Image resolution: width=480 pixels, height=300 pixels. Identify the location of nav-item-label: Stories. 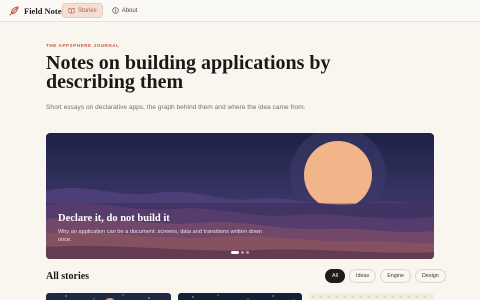
(87, 10).